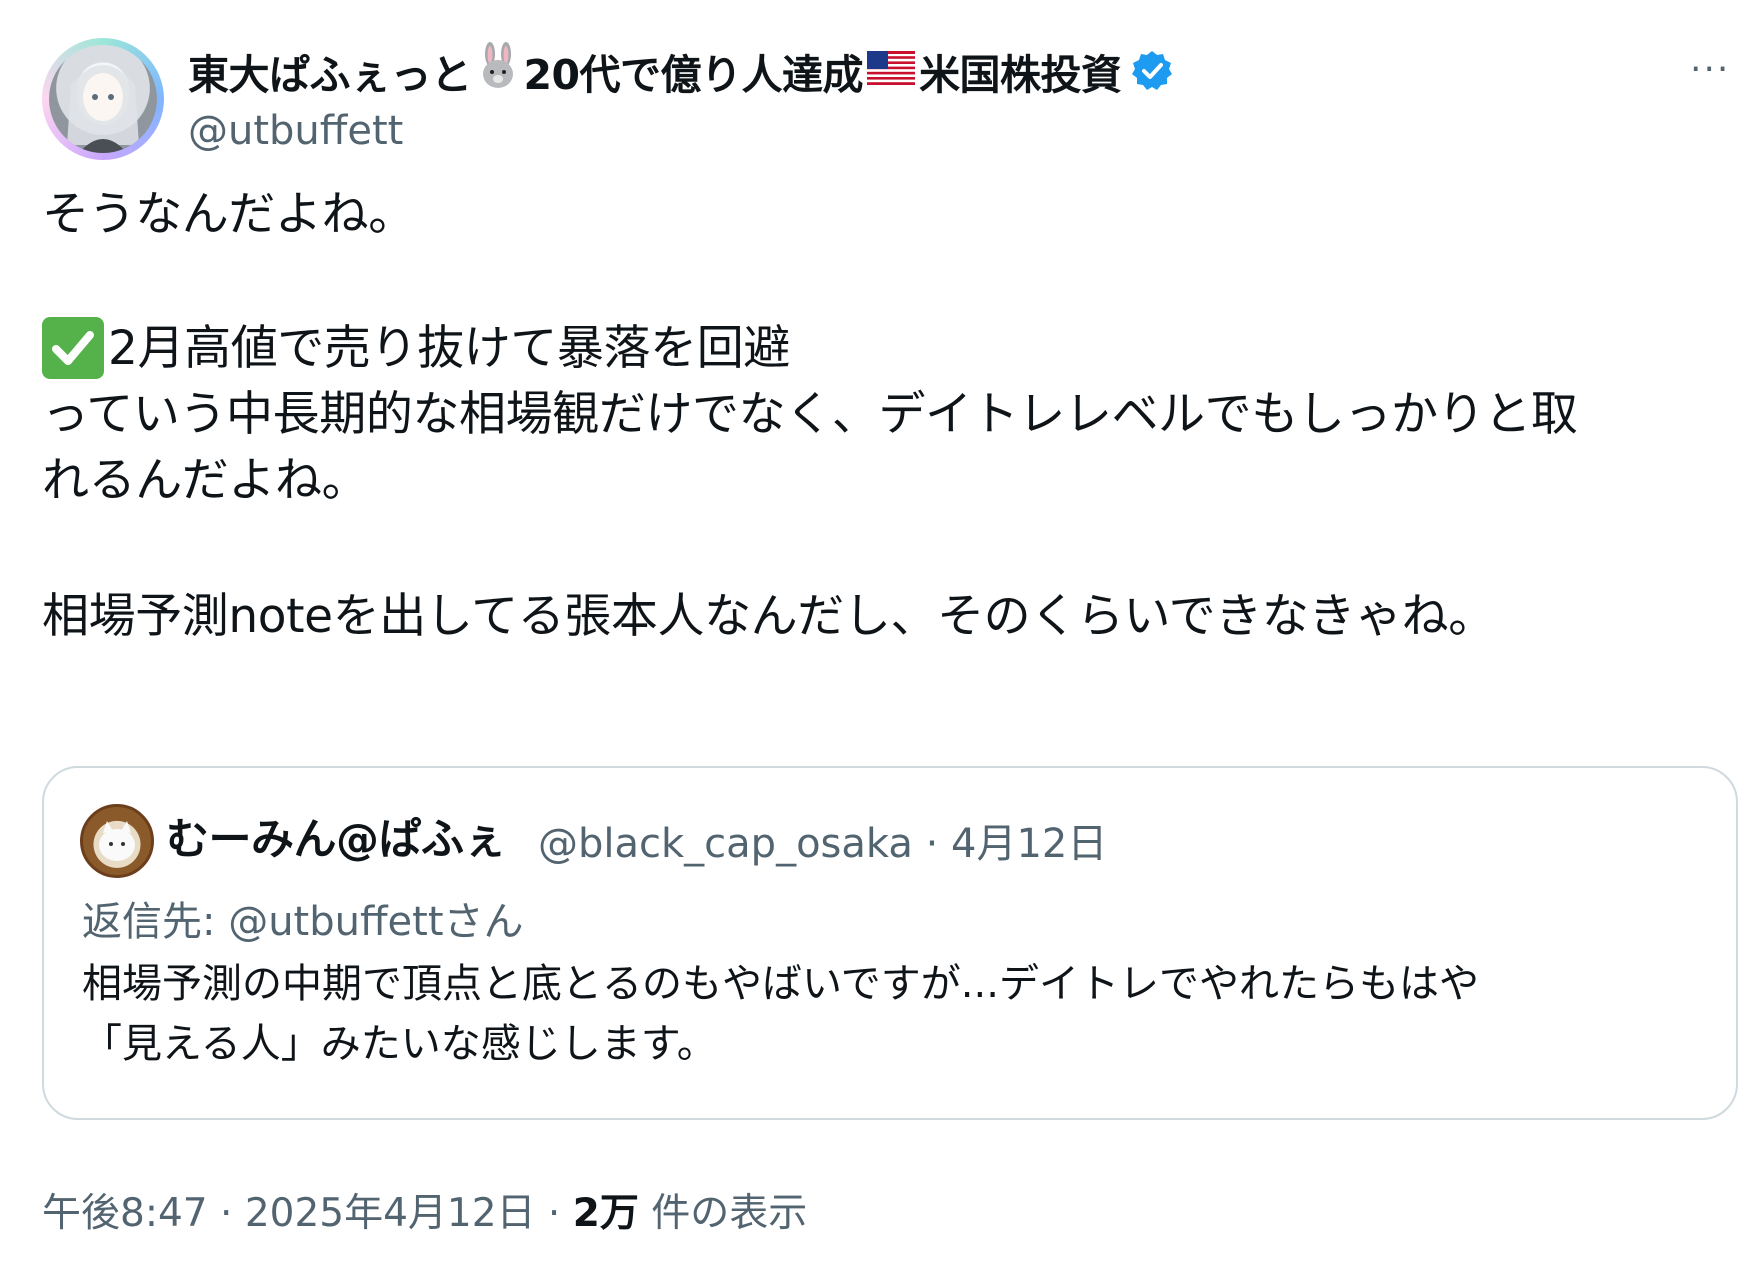 The height and width of the screenshot is (1269, 1762). What do you see at coordinates (336, 840) in the screenshot?
I see `quote-author-name: むーみん@ぱふぇ` at bounding box center [336, 840].